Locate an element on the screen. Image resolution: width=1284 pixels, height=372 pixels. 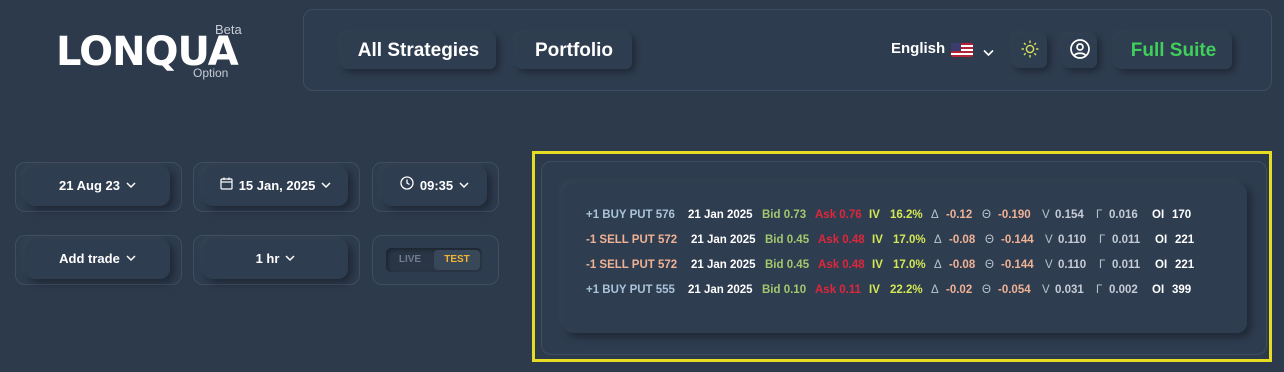
language-selector: English is located at coordinates (918, 48).